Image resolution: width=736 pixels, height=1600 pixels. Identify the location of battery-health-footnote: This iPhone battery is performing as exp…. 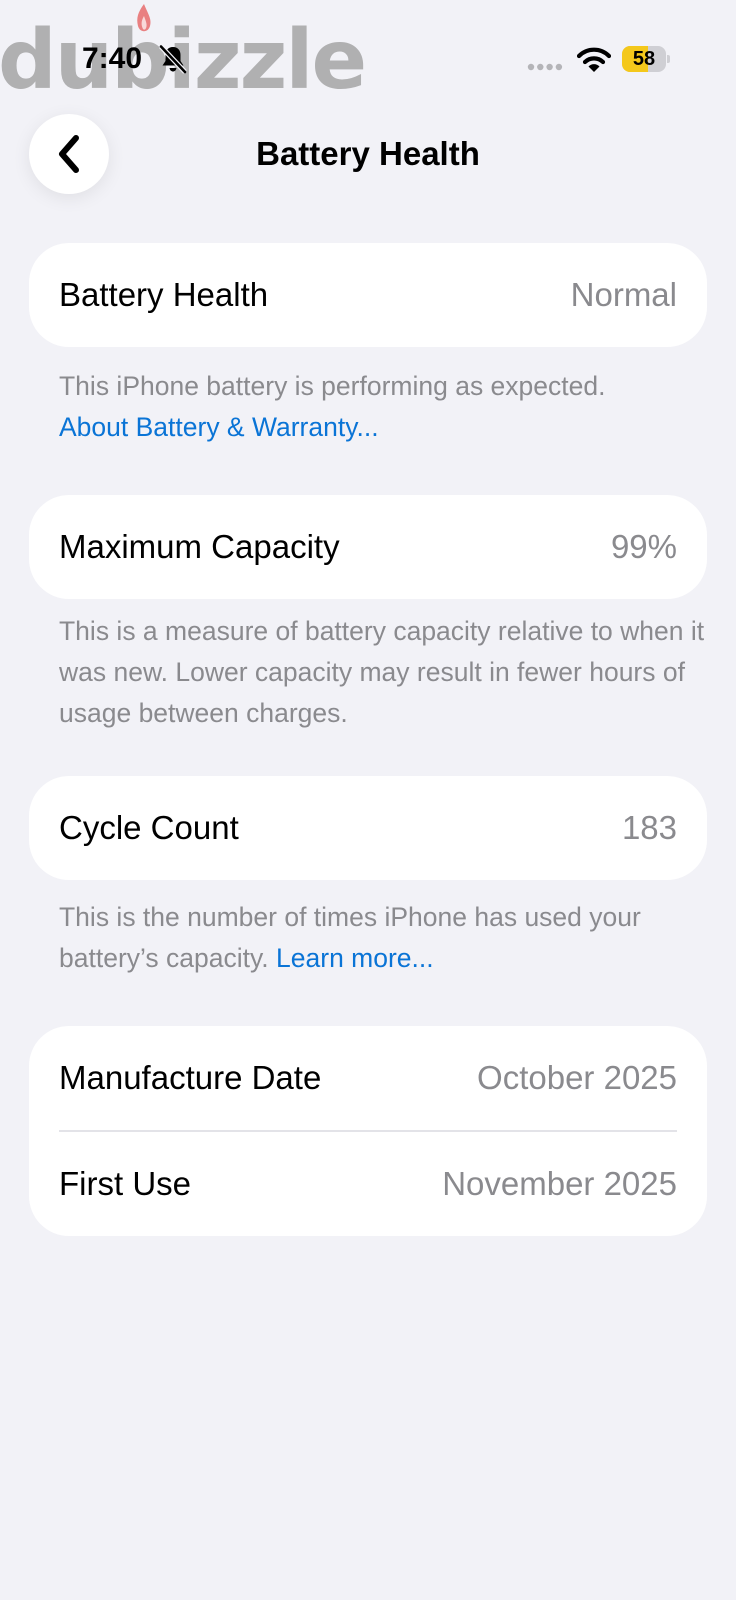
(384, 407).